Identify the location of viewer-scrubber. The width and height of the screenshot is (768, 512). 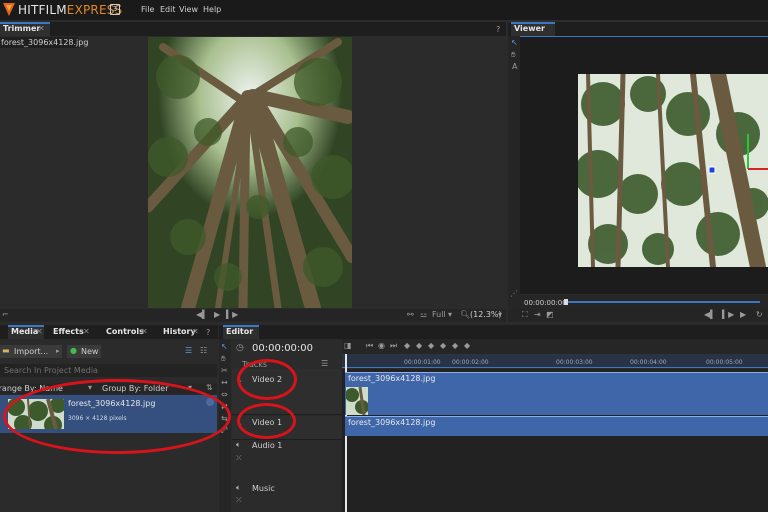
(662, 302).